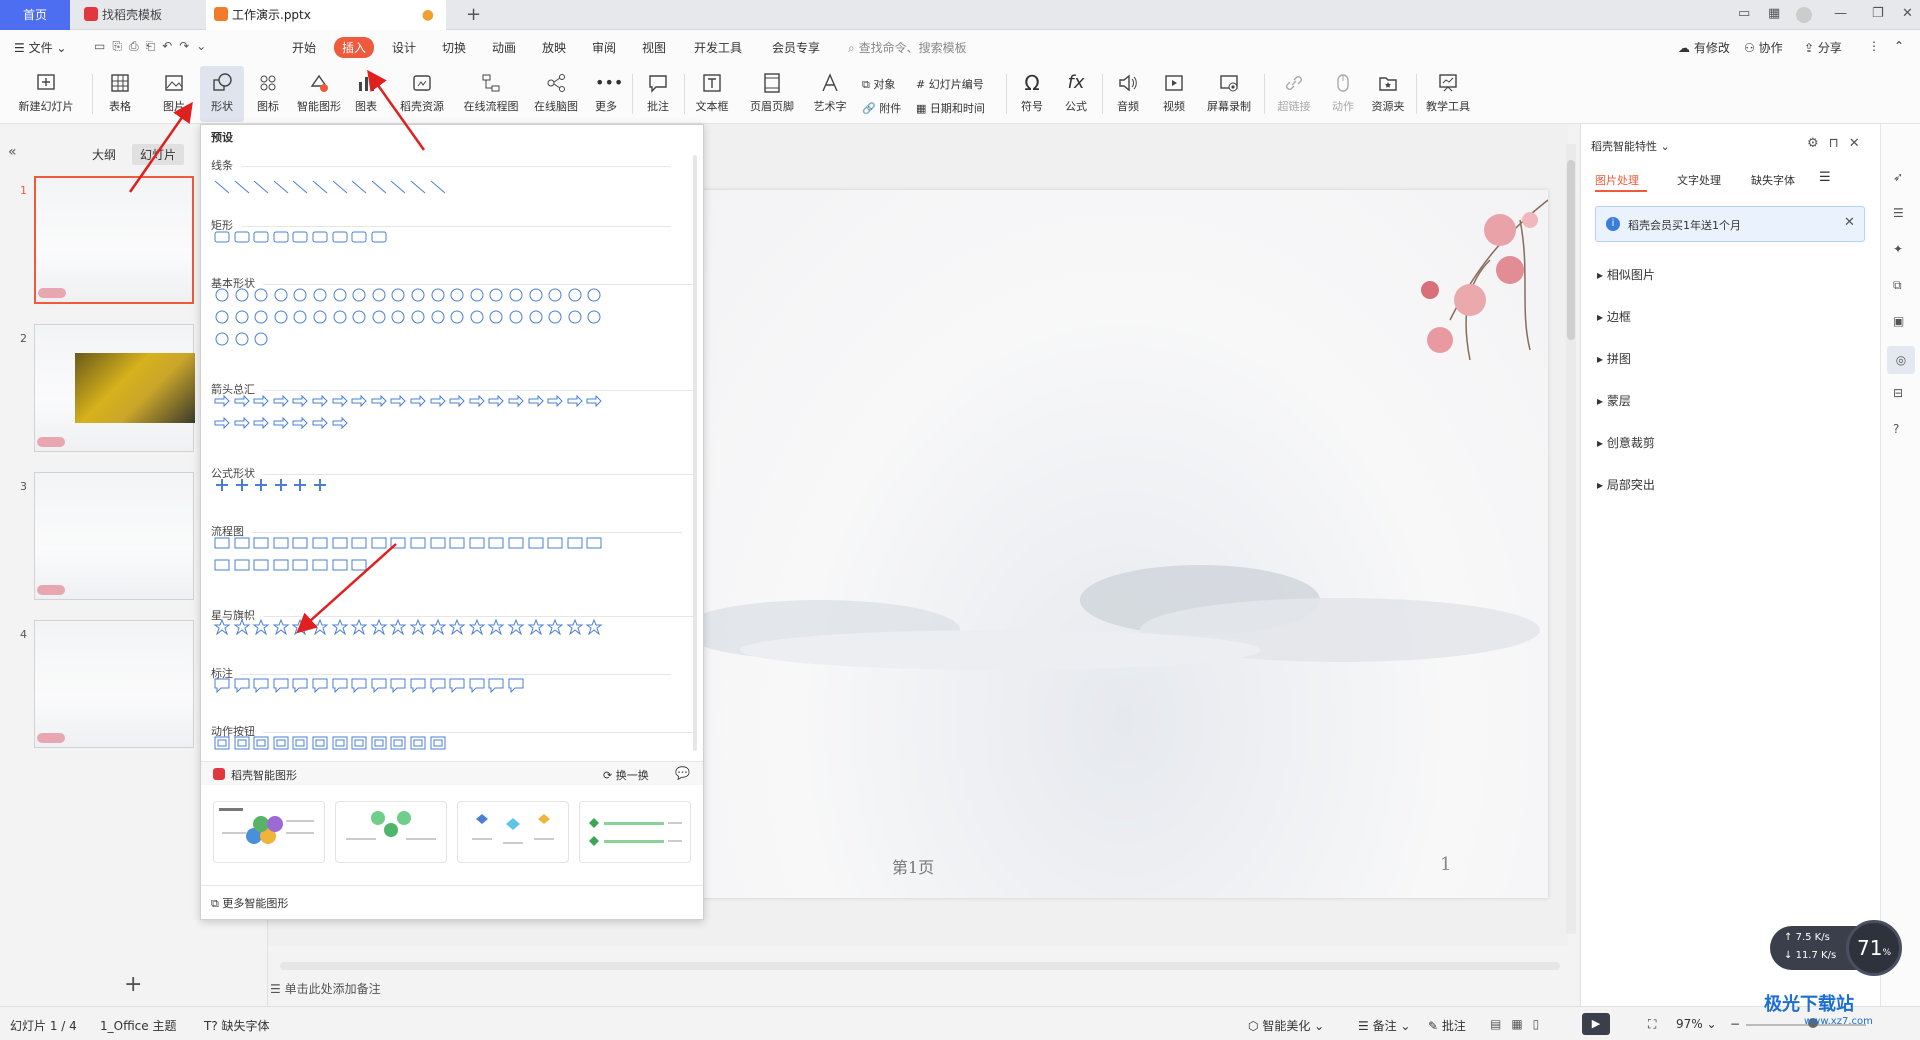 The height and width of the screenshot is (1040, 1920). I want to click on docer-resource-button: 稻壳资源, so click(422, 94).